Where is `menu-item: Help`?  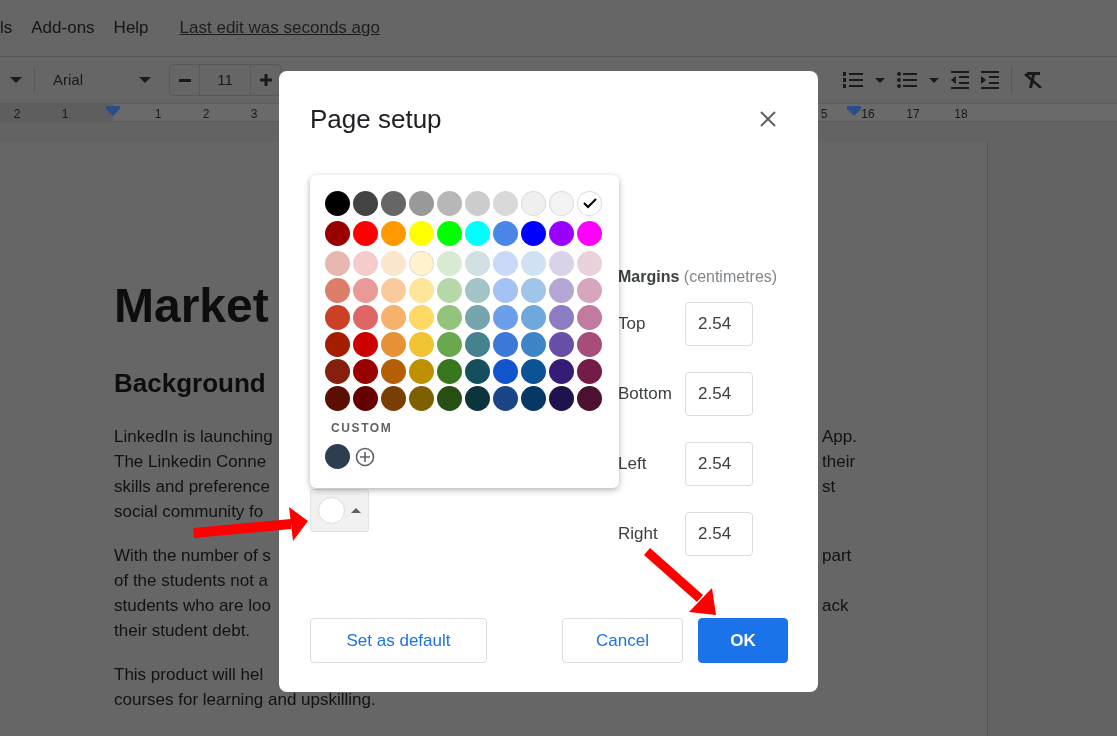
menu-item: Help is located at coordinates (131, 28).